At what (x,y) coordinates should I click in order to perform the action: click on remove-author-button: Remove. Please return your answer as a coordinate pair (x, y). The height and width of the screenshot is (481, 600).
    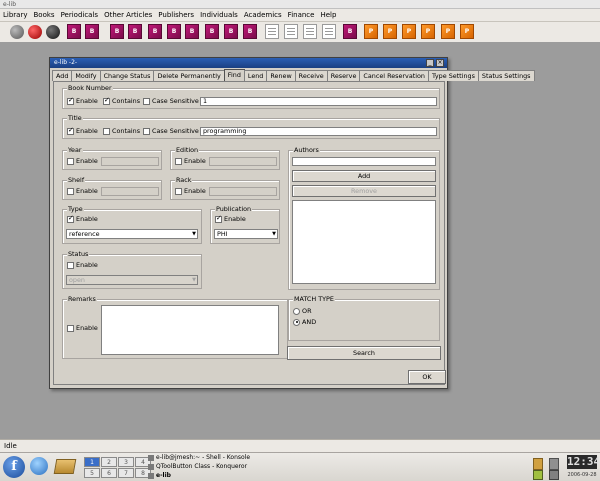
    Looking at the image, I should click on (364, 191).